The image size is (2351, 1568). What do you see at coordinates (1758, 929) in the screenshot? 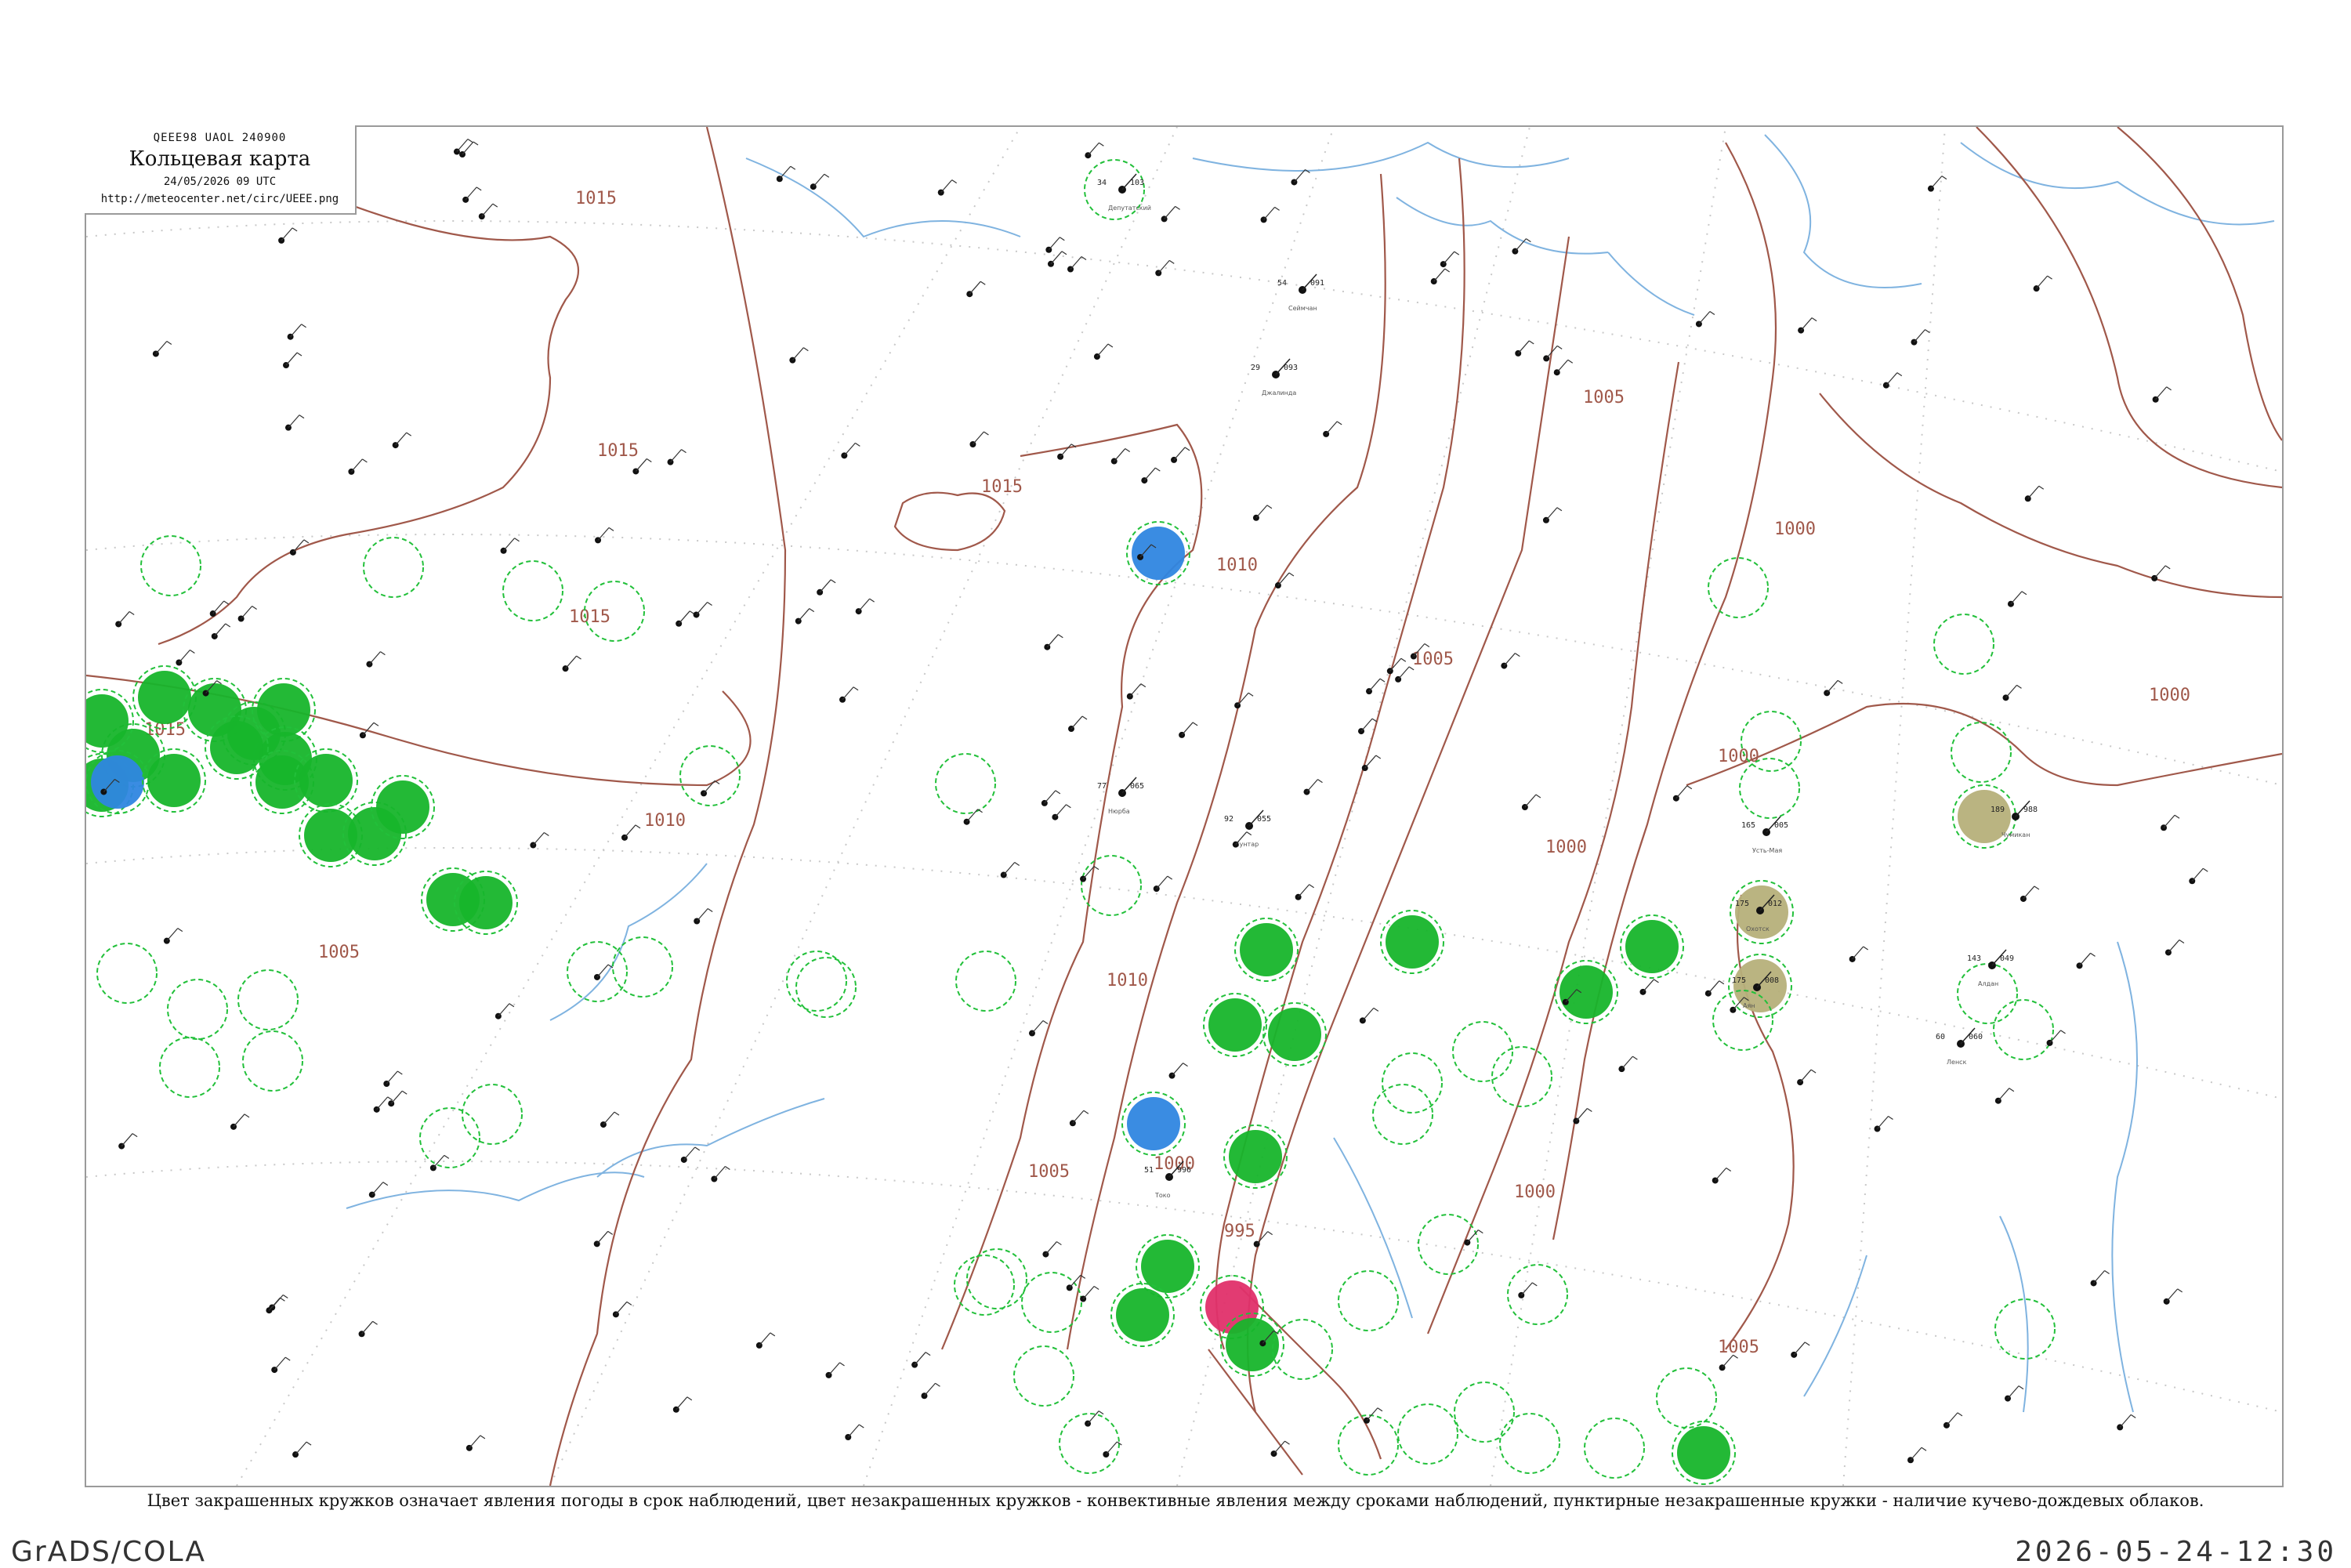
I see `station-name: Охотск` at bounding box center [1758, 929].